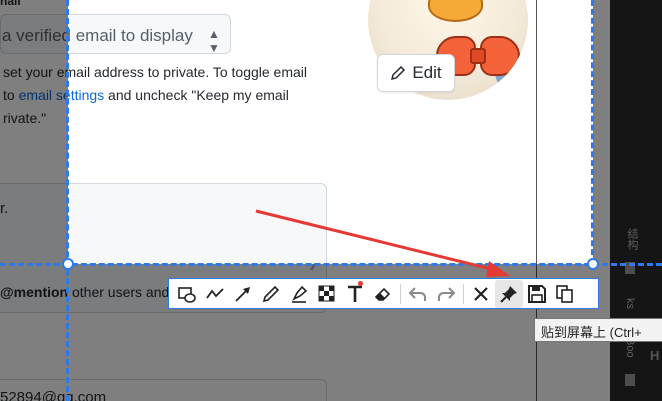  What do you see at coordinates (598, 330) in the screenshot?
I see `pin-tooltip: 贴到屏幕上 (Ctrl+` at bounding box center [598, 330].